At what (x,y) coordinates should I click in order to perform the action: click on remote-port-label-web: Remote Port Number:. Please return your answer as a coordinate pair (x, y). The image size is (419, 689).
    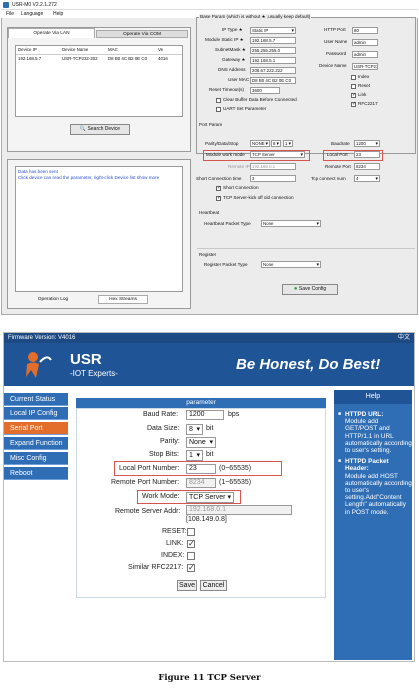
    Looking at the image, I should click on (145, 482).